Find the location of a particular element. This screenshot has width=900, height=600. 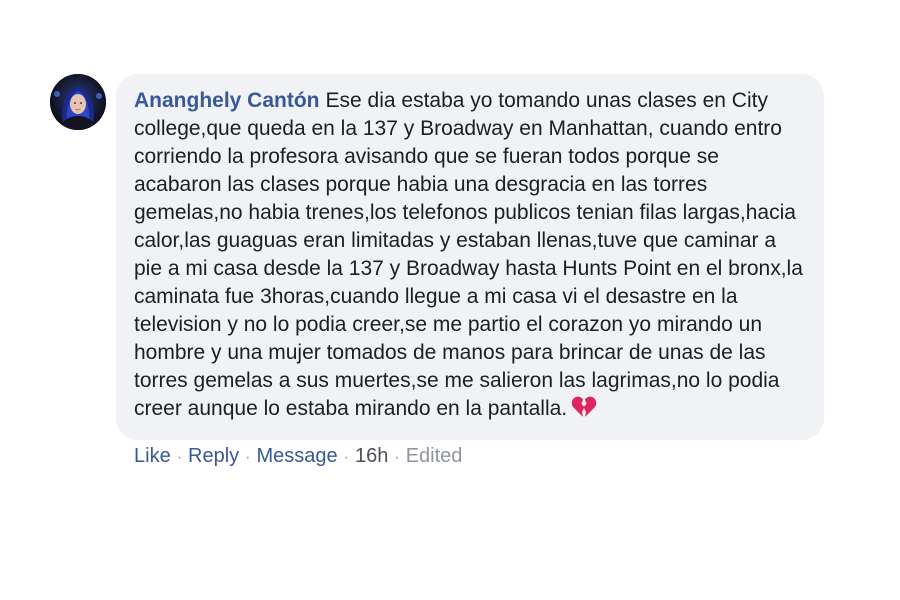

message-link: Message is located at coordinates (297, 456).